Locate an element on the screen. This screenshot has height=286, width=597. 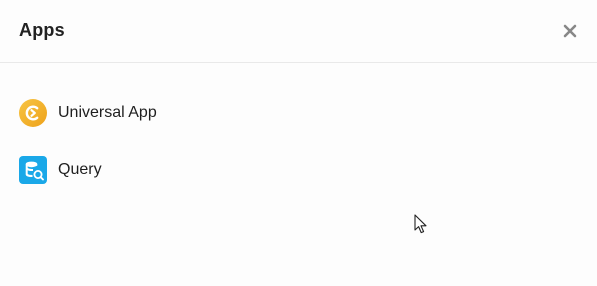
app-item-query: Query is located at coordinates (169, 170).